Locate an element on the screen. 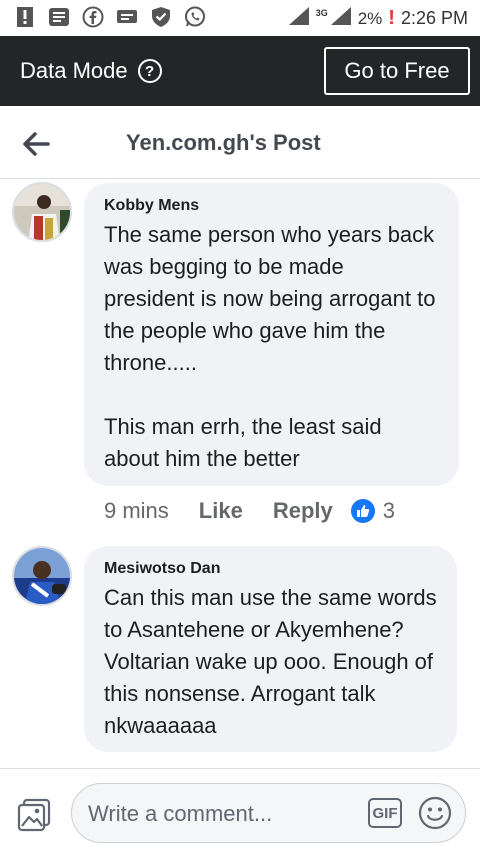 Image resolution: width=480 pixels, height=854 pixels. data-mode-label: Data Mode is located at coordinates (74, 70).